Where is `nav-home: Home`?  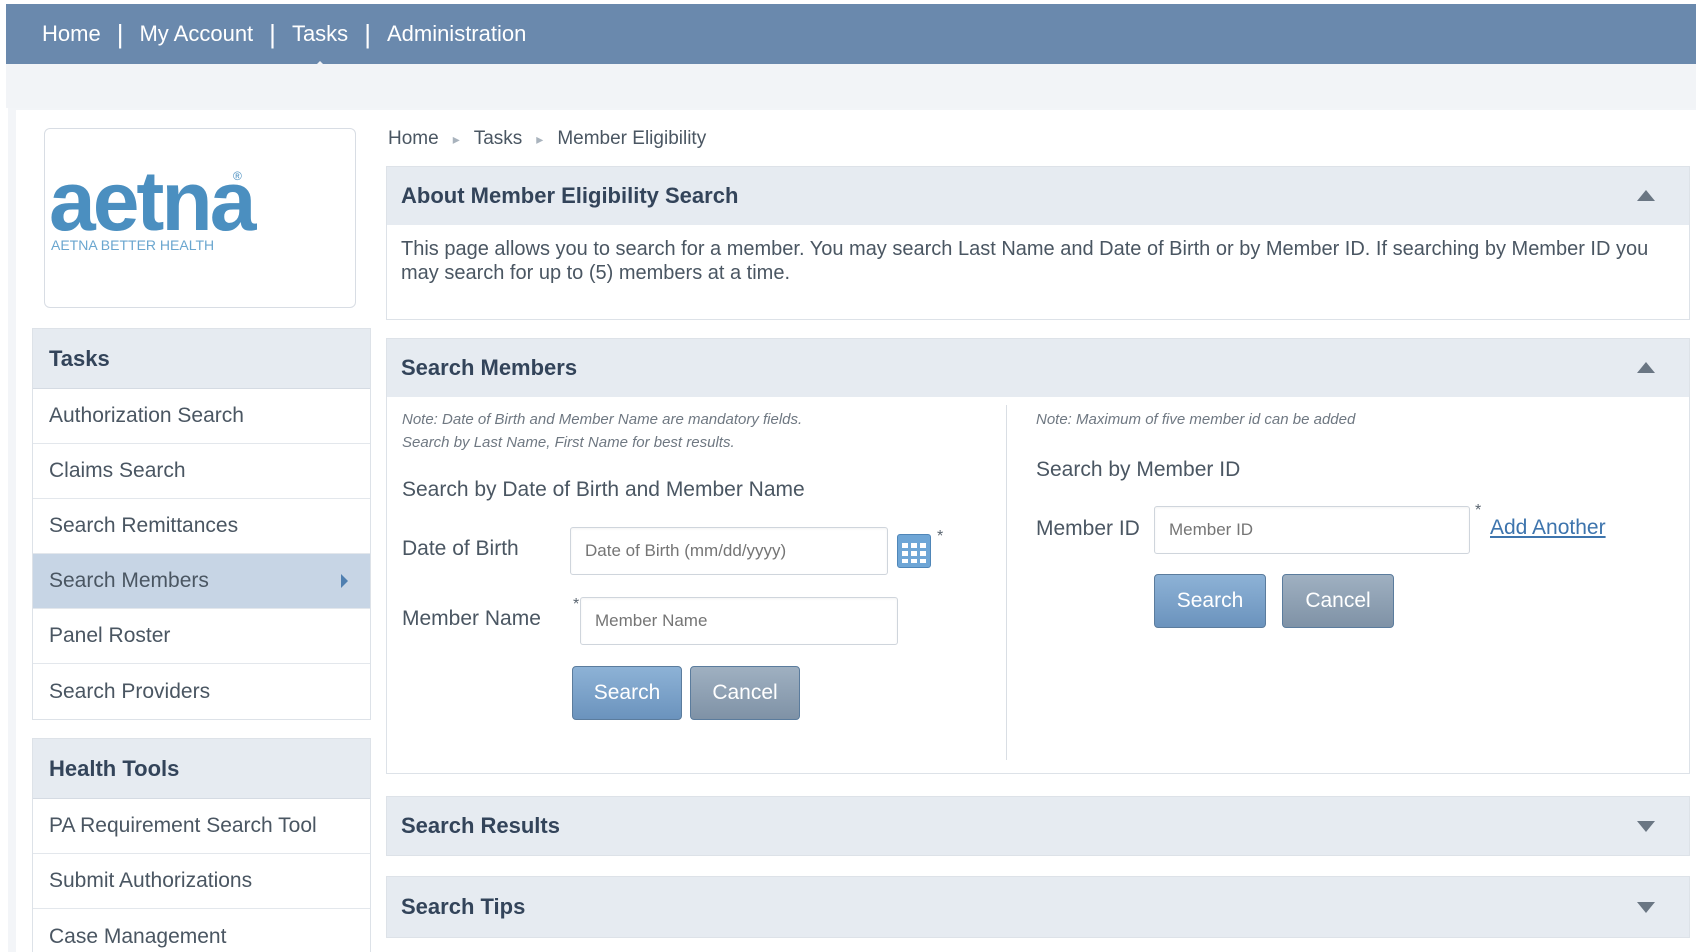 nav-home: Home is located at coordinates (71, 34).